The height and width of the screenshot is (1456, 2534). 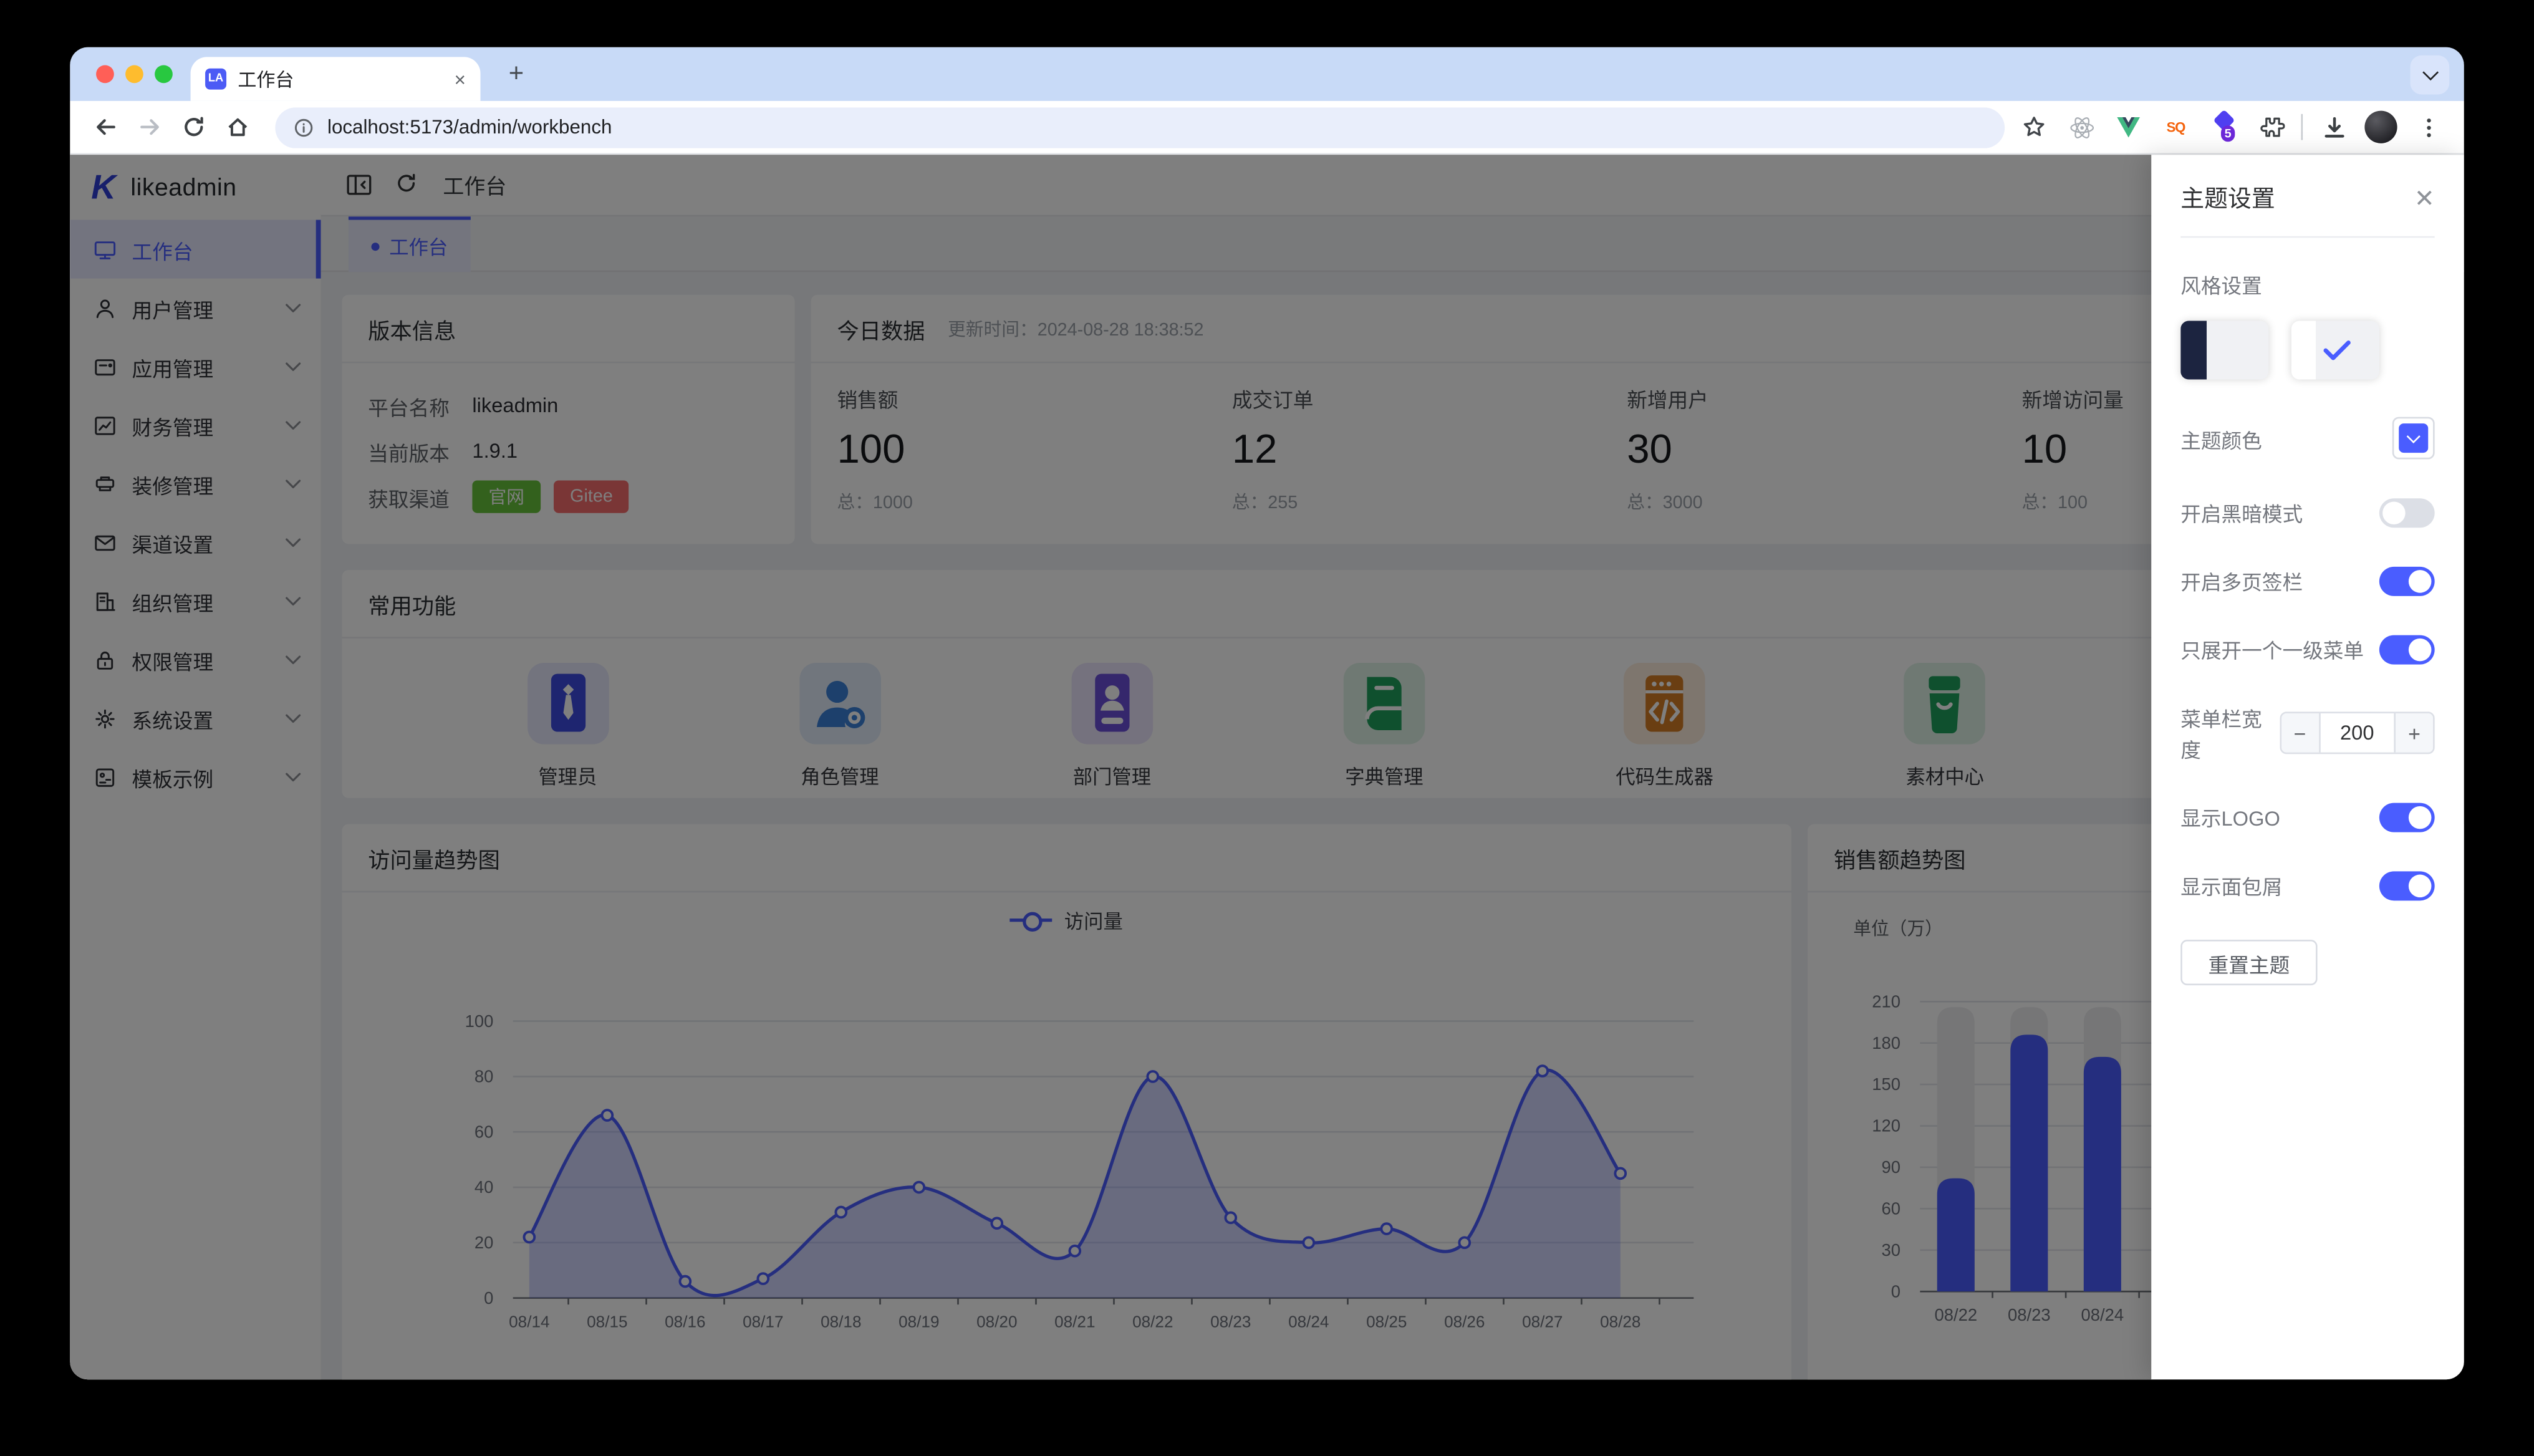 I want to click on browser-toolbar: localhost:5173/admin/workbench SQ 5, so click(x=1267, y=128).